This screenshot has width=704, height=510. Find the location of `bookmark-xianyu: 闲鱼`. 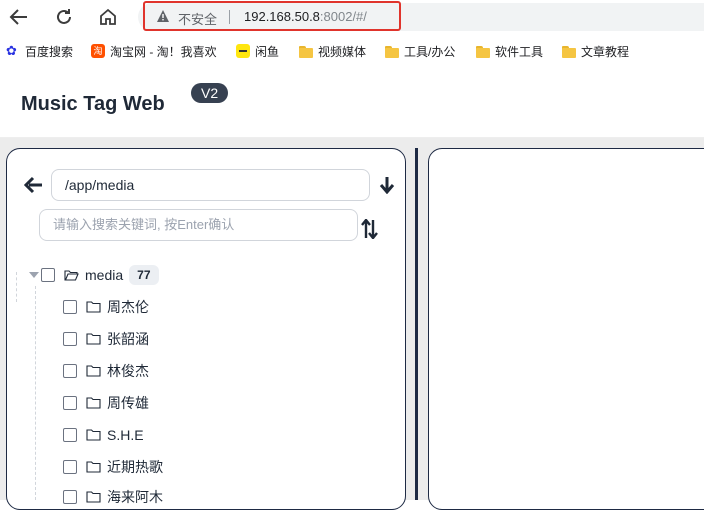

bookmark-xianyu: 闲鱼 is located at coordinates (257, 51).